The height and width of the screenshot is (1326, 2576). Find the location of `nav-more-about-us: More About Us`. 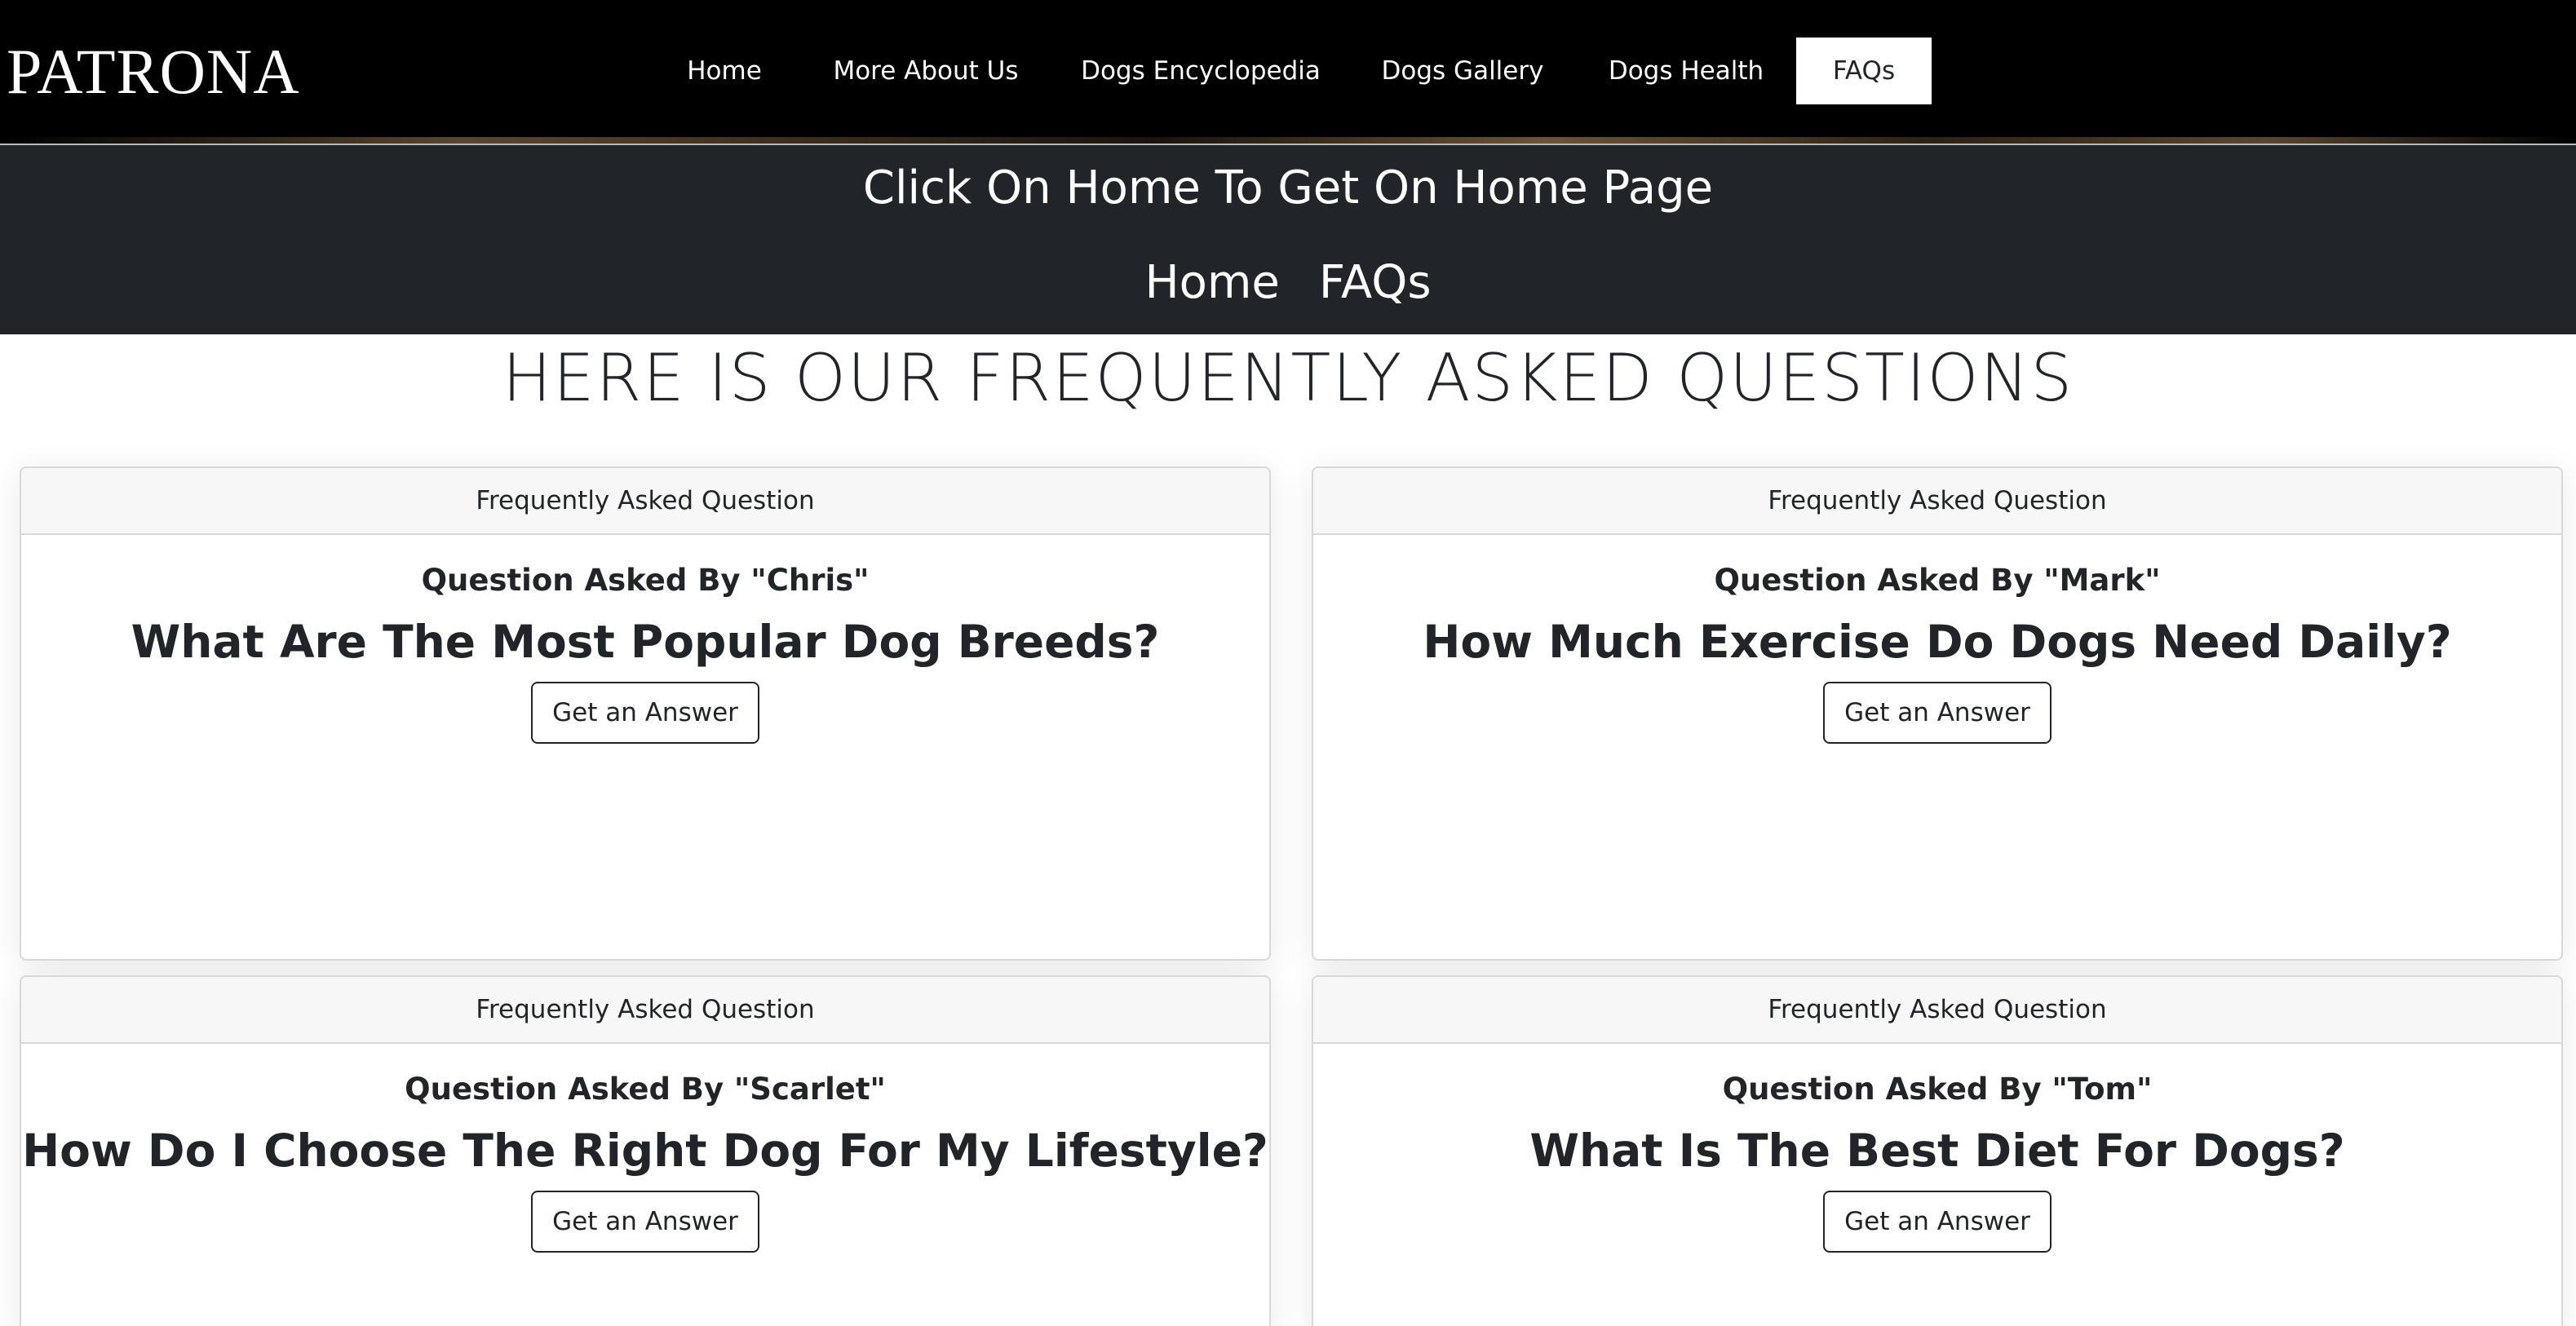

nav-more-about-us: More About Us is located at coordinates (926, 71).